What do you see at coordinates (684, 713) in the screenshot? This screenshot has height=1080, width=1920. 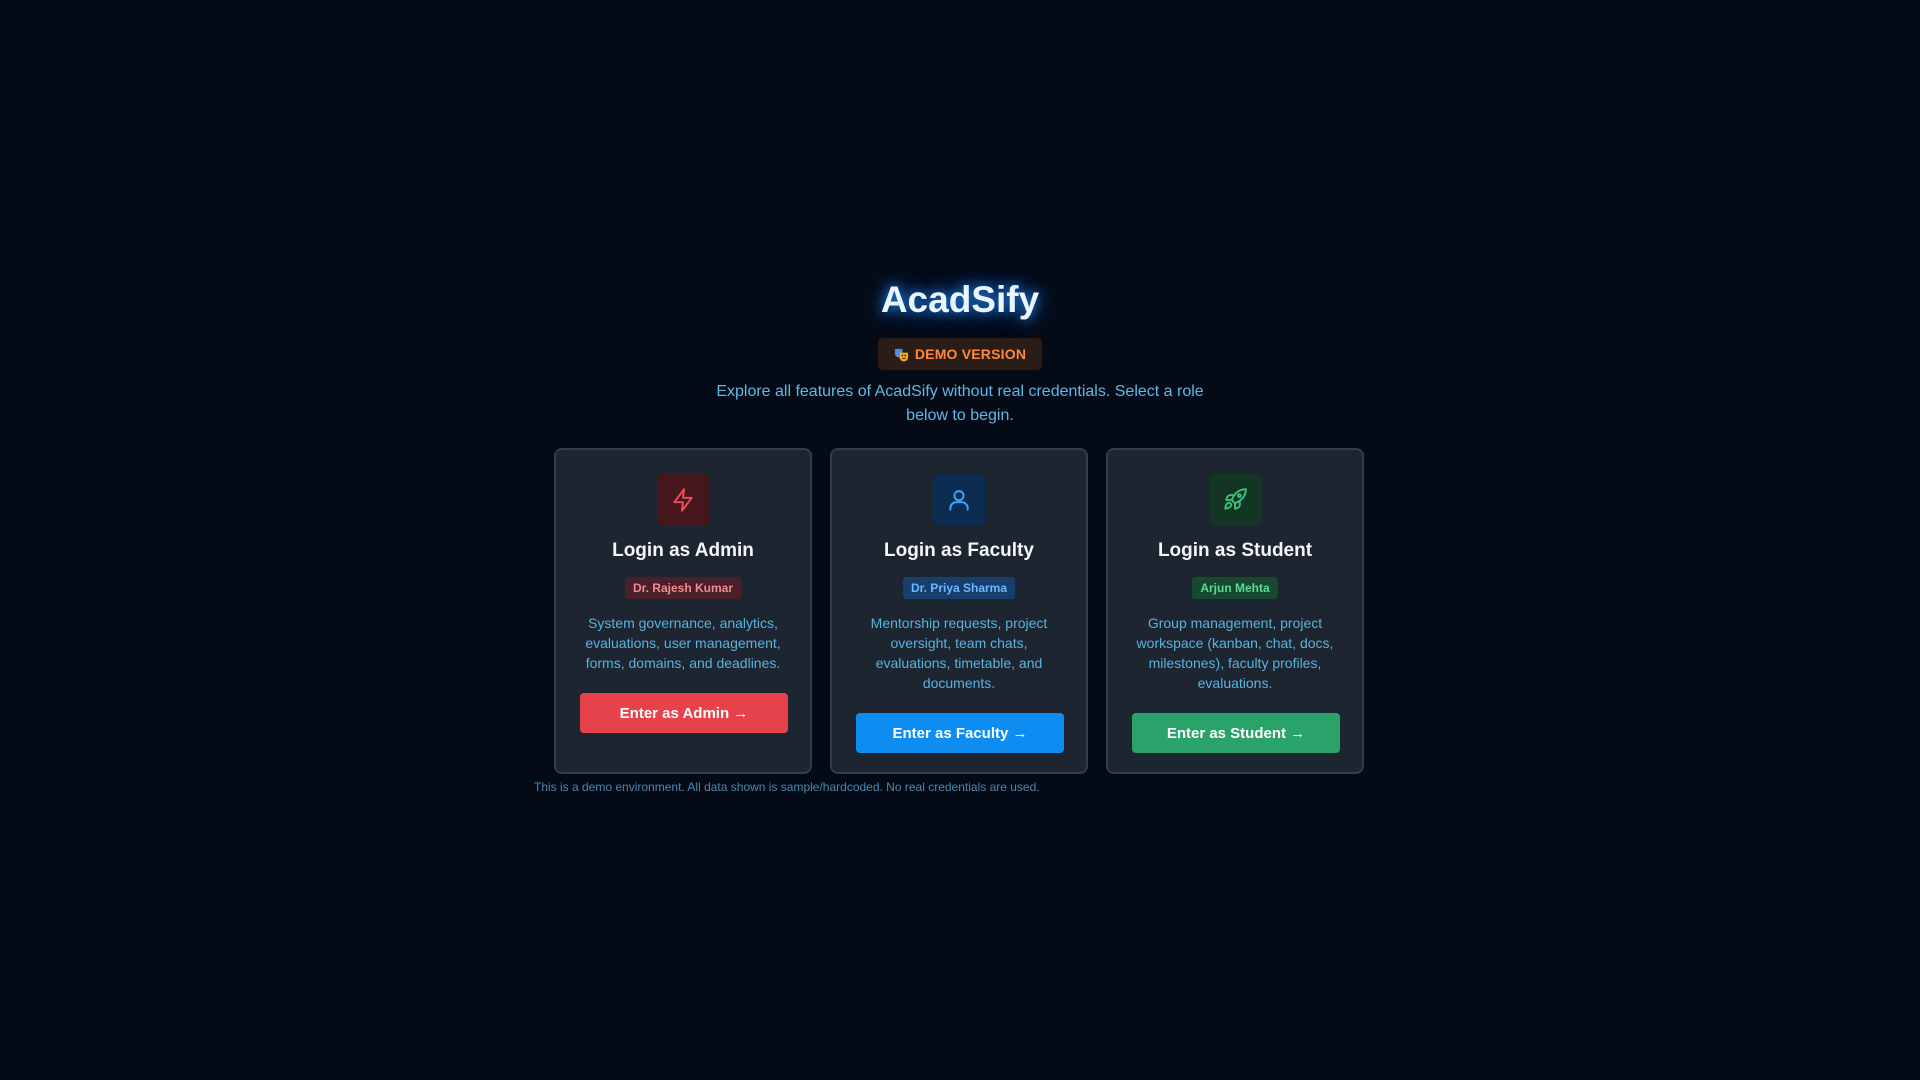 I see `enter-as-admin-button: Enter as Admin →` at bounding box center [684, 713].